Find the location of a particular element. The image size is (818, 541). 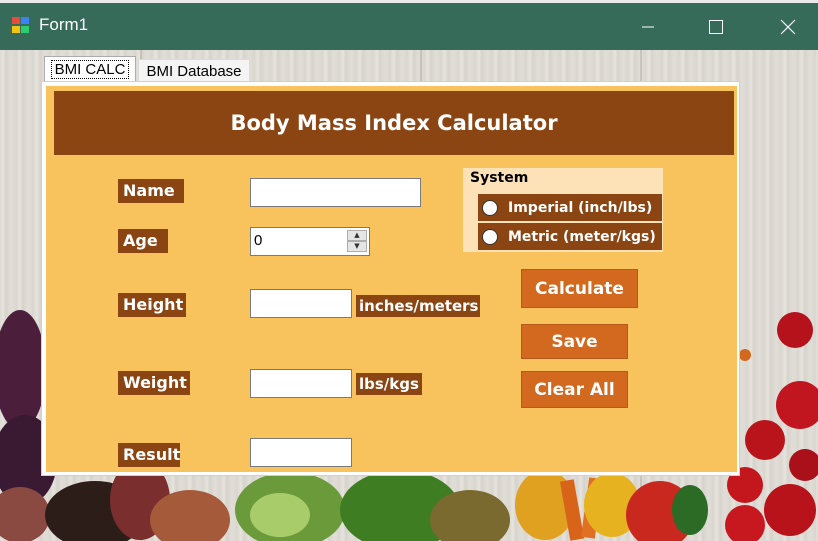

window-title: Form1 is located at coordinates (64, 24).